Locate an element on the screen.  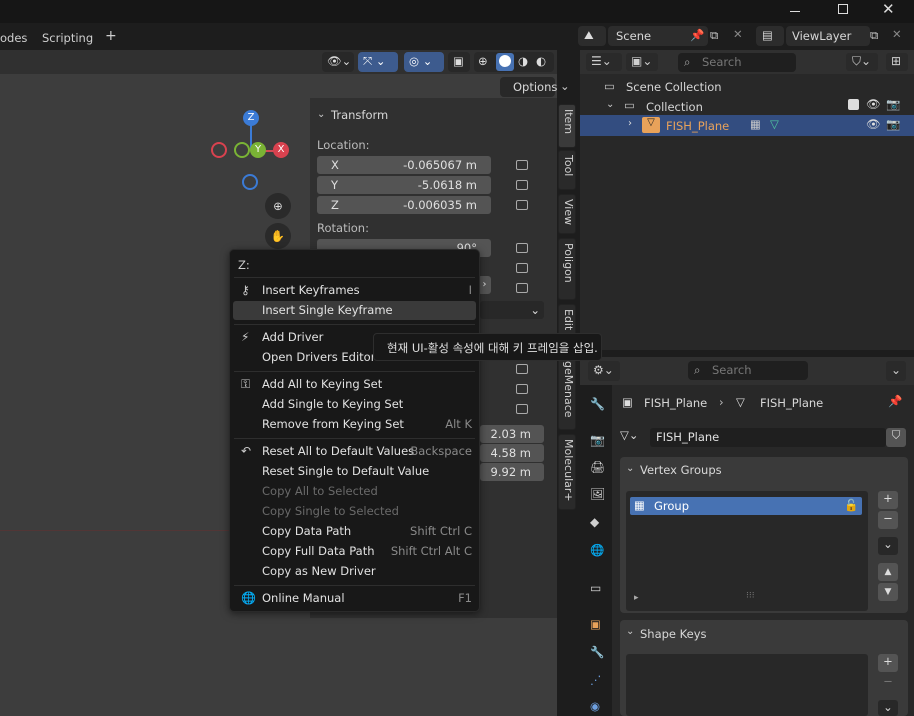
close-window-button: ✕ is located at coordinates (888, 9).